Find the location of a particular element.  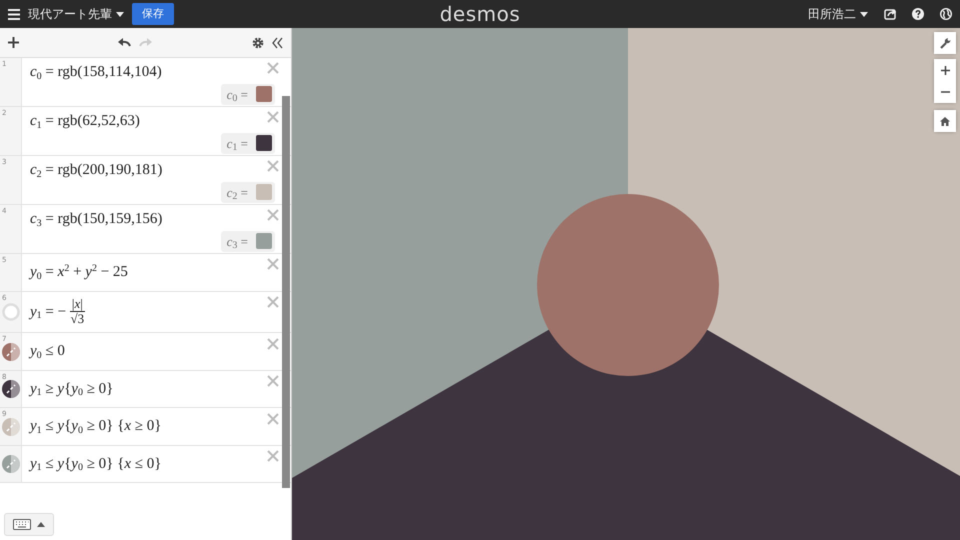

math-expression: c$_{0}$ = rgb(158,114,104) is located at coordinates (160, 72).